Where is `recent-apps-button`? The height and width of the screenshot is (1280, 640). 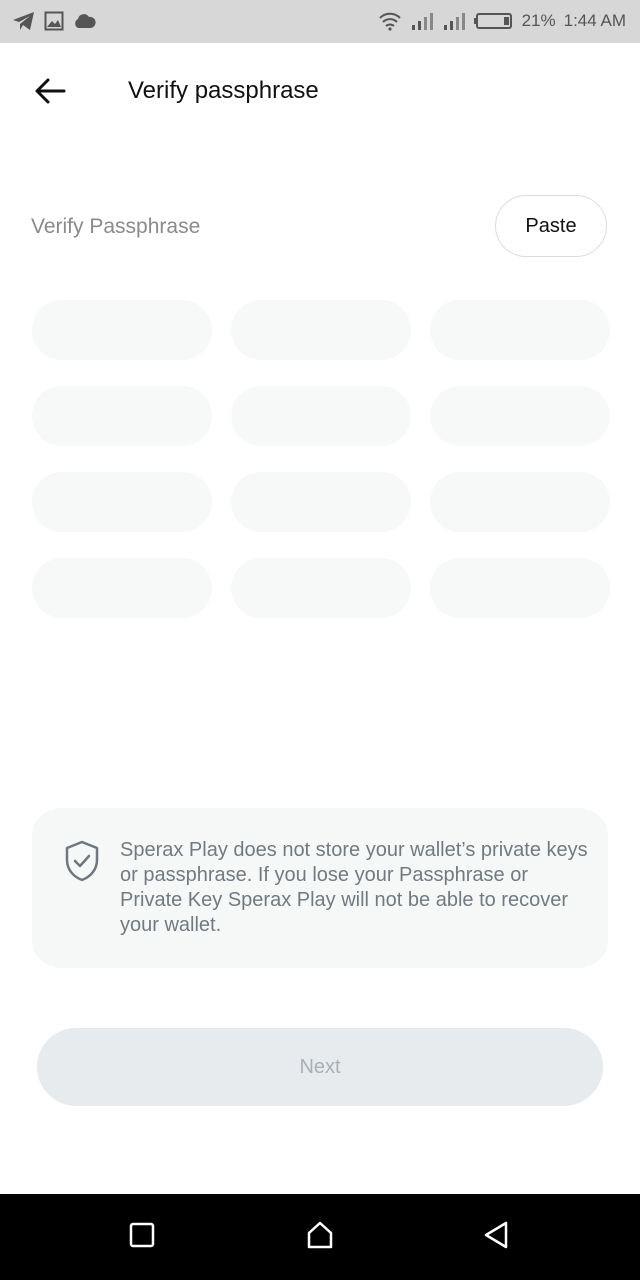 recent-apps-button is located at coordinates (142, 1237).